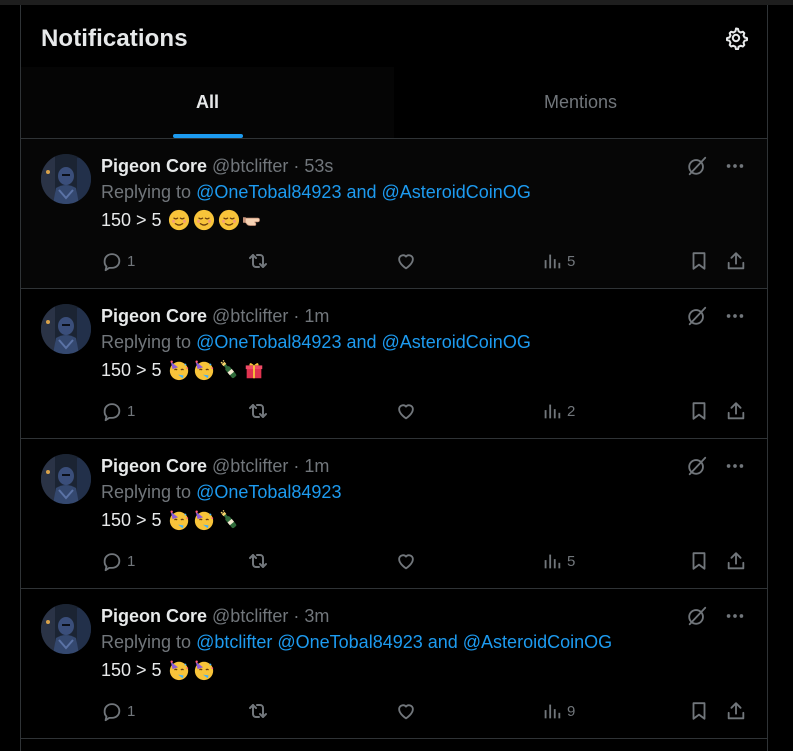 The width and height of the screenshot is (793, 751). I want to click on page-title: Notifications, so click(114, 38).